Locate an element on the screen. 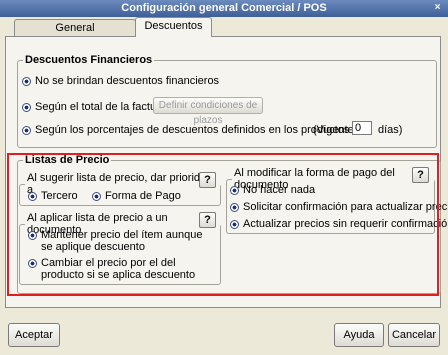  radio-no-descuentos-label: No se brindan descuentos financieros is located at coordinates (127, 81).